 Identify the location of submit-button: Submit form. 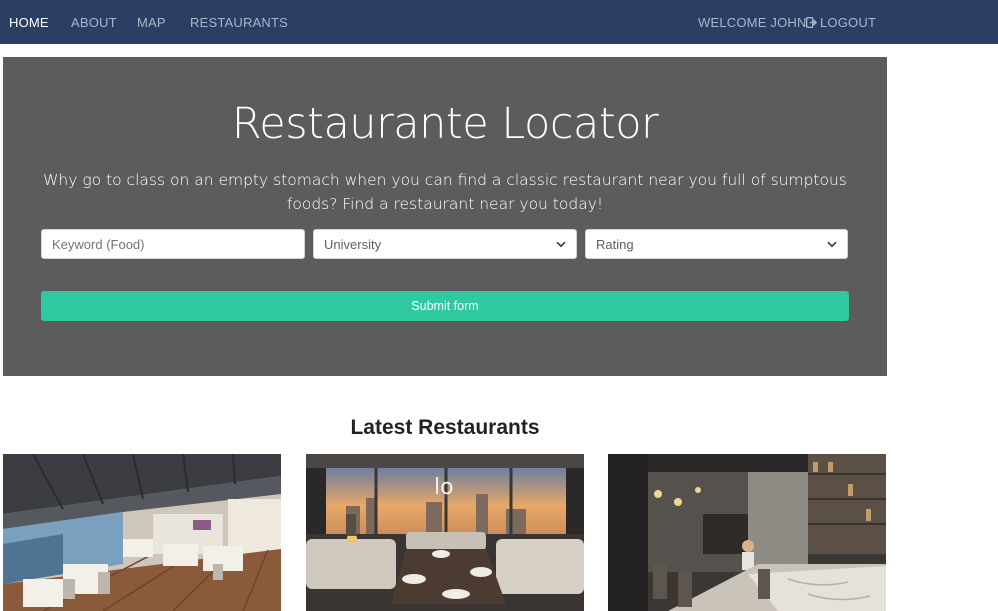
(445, 306).